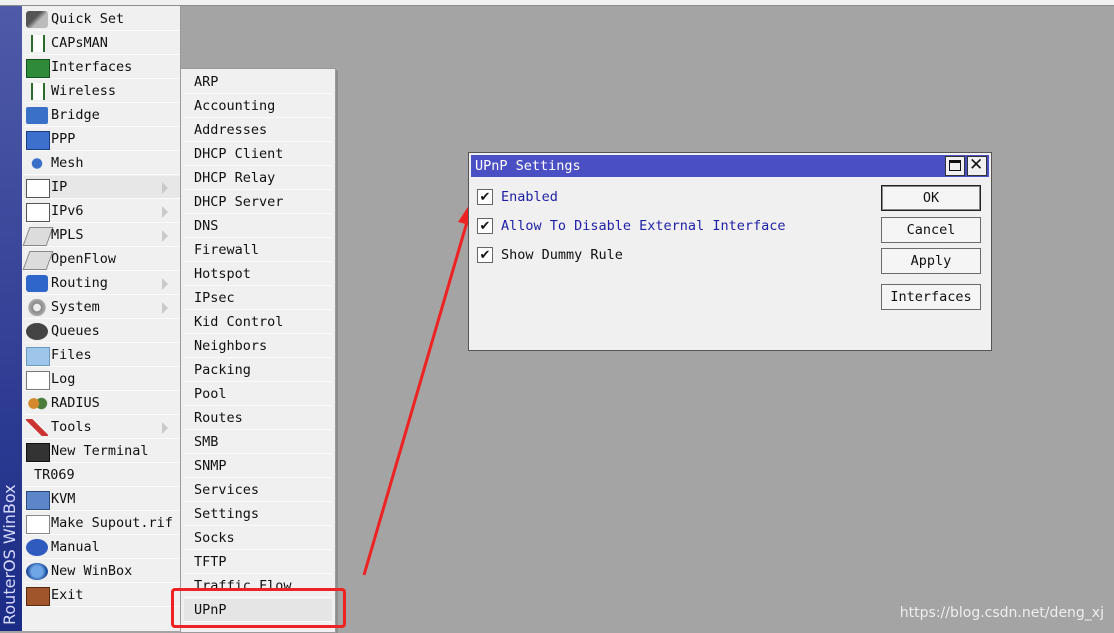  Describe the element at coordinates (931, 261) in the screenshot. I see `apply-button: Apply` at that location.